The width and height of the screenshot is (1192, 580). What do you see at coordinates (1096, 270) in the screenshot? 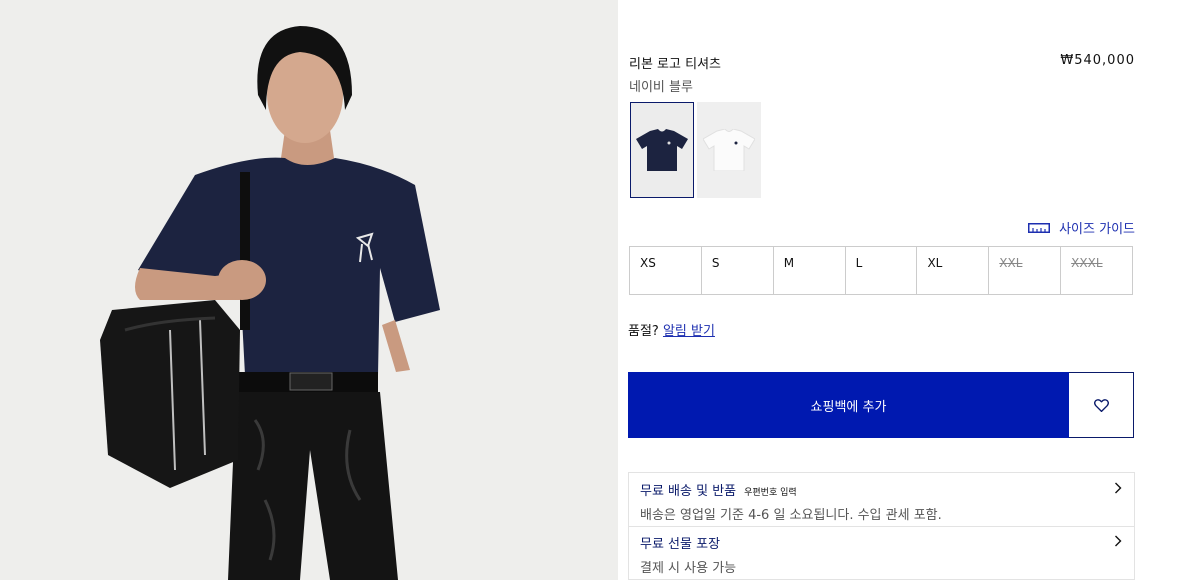
I see `size-option-xxxl: XXXL` at bounding box center [1096, 270].